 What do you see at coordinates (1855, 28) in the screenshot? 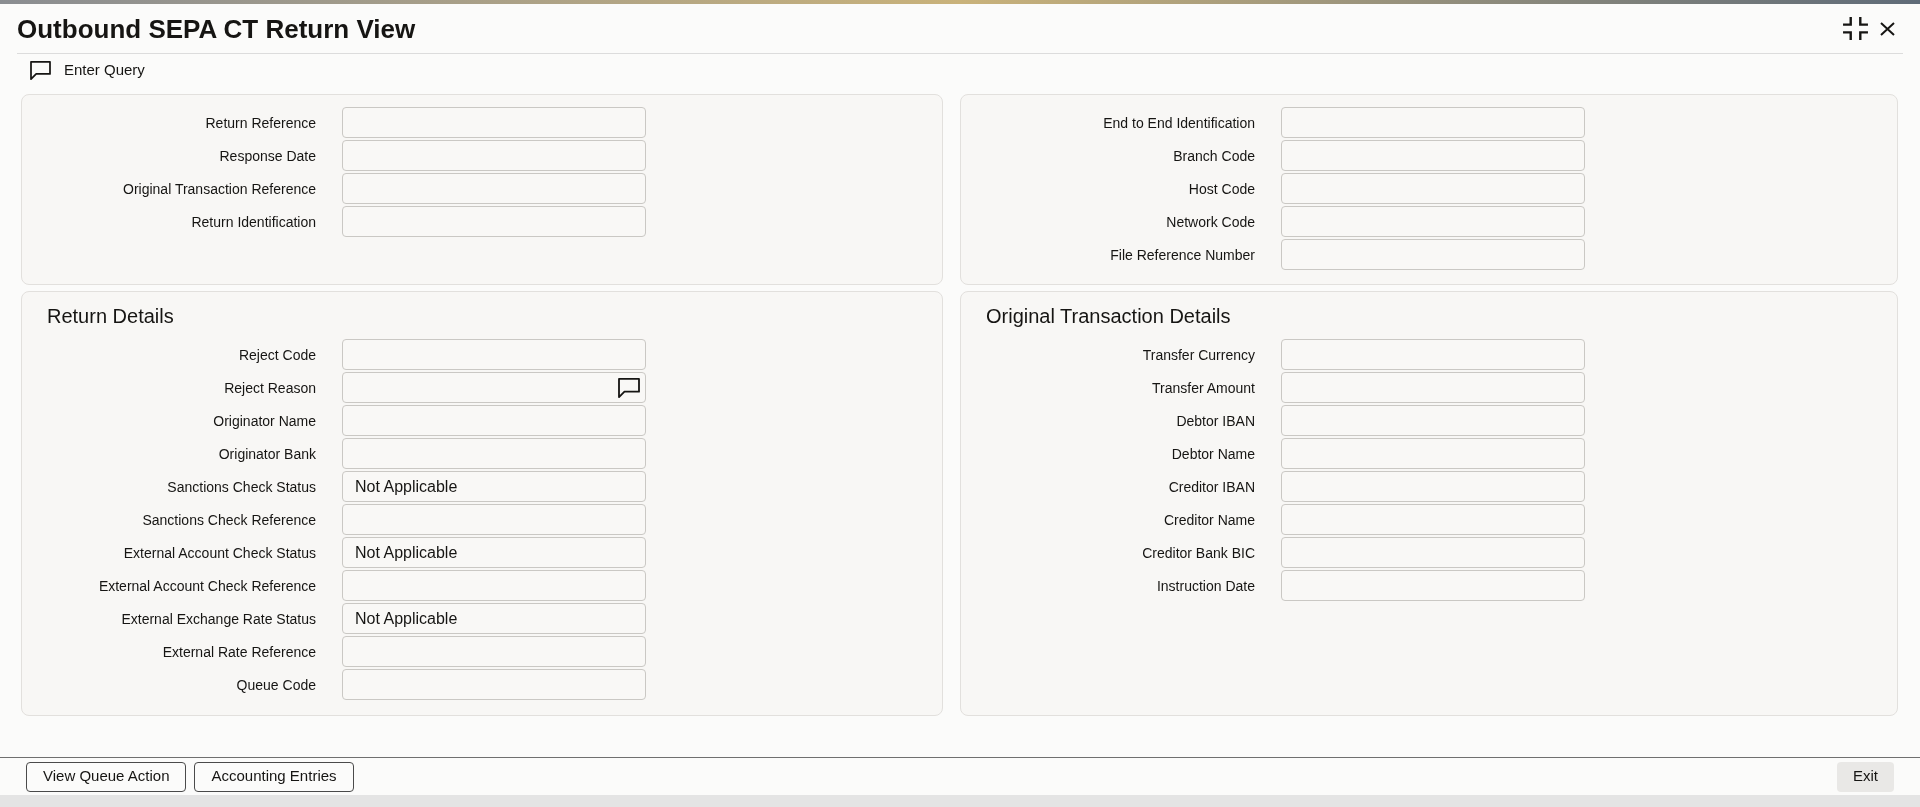
I see `collapse-icon` at bounding box center [1855, 28].